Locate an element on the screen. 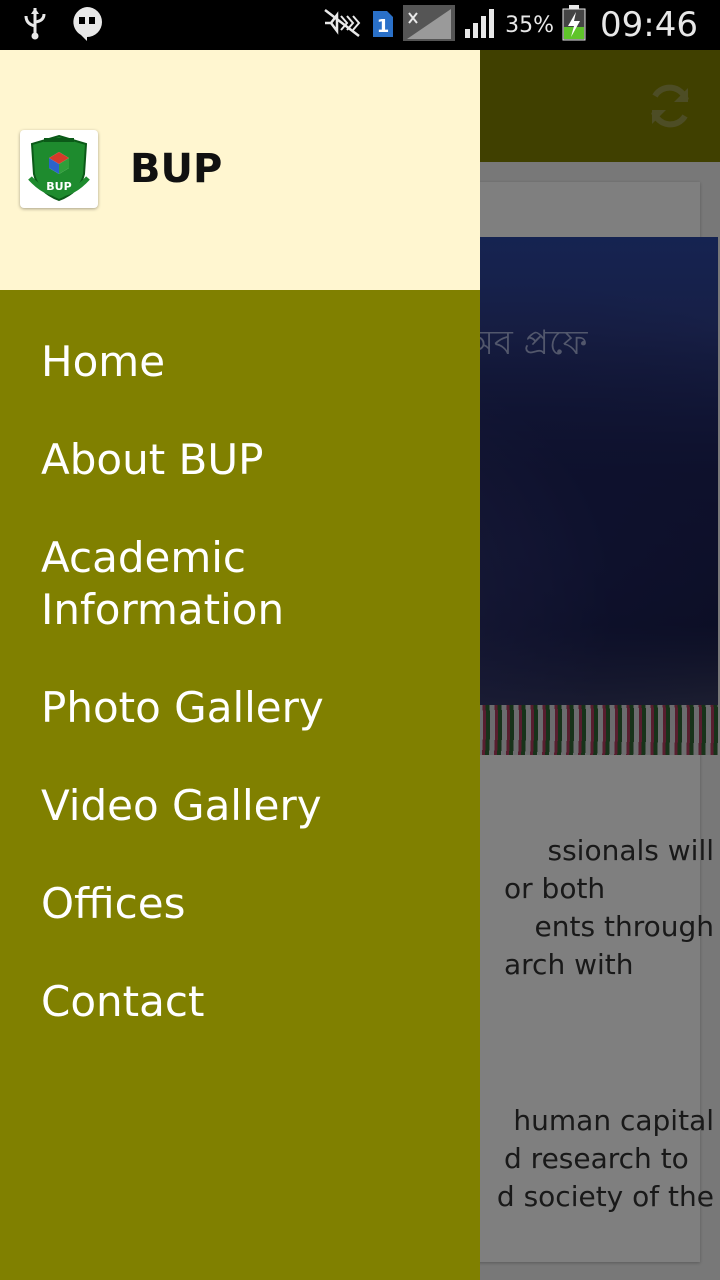  status-bar: 1 35% 09:46 is located at coordinates (360, 25).